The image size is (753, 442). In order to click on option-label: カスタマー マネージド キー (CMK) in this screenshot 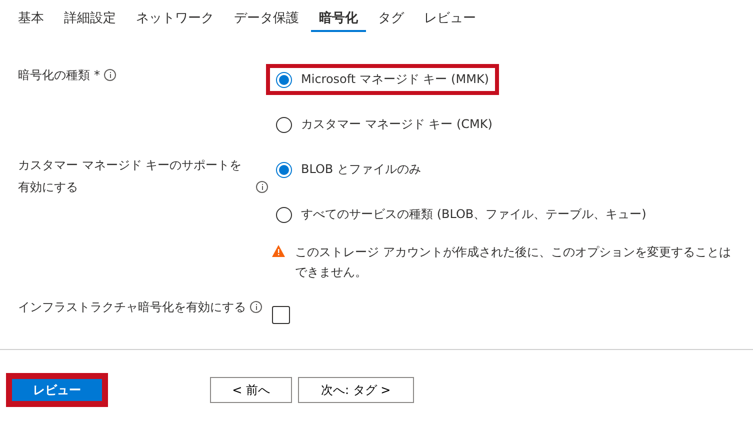, I will do `click(396, 124)`.